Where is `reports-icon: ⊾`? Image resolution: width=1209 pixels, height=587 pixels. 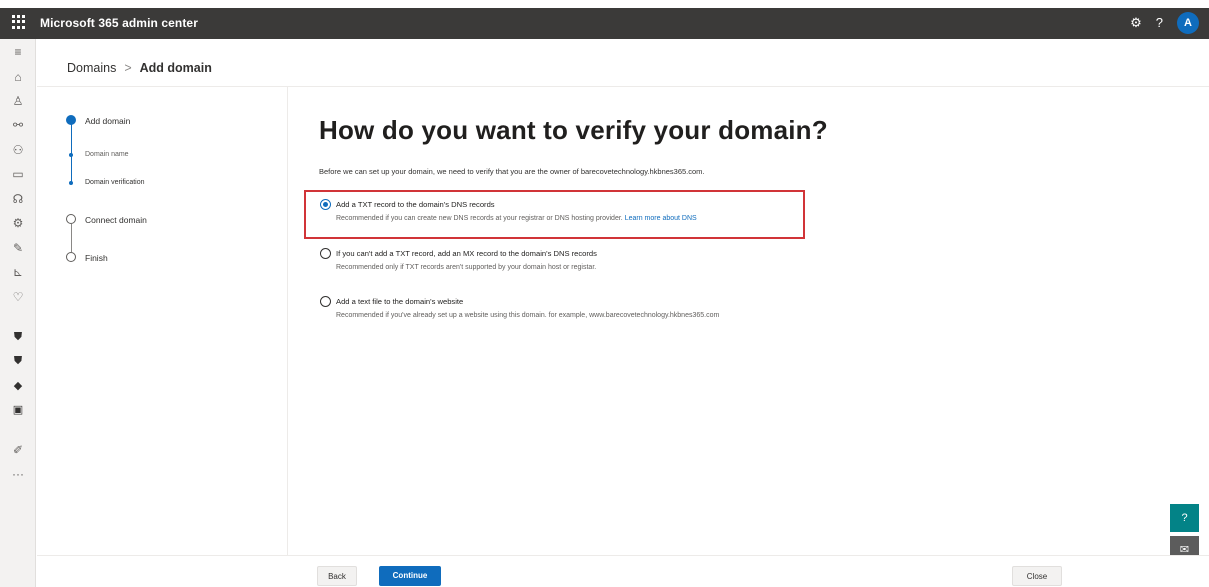
reports-icon: ⊾ is located at coordinates (18, 272).